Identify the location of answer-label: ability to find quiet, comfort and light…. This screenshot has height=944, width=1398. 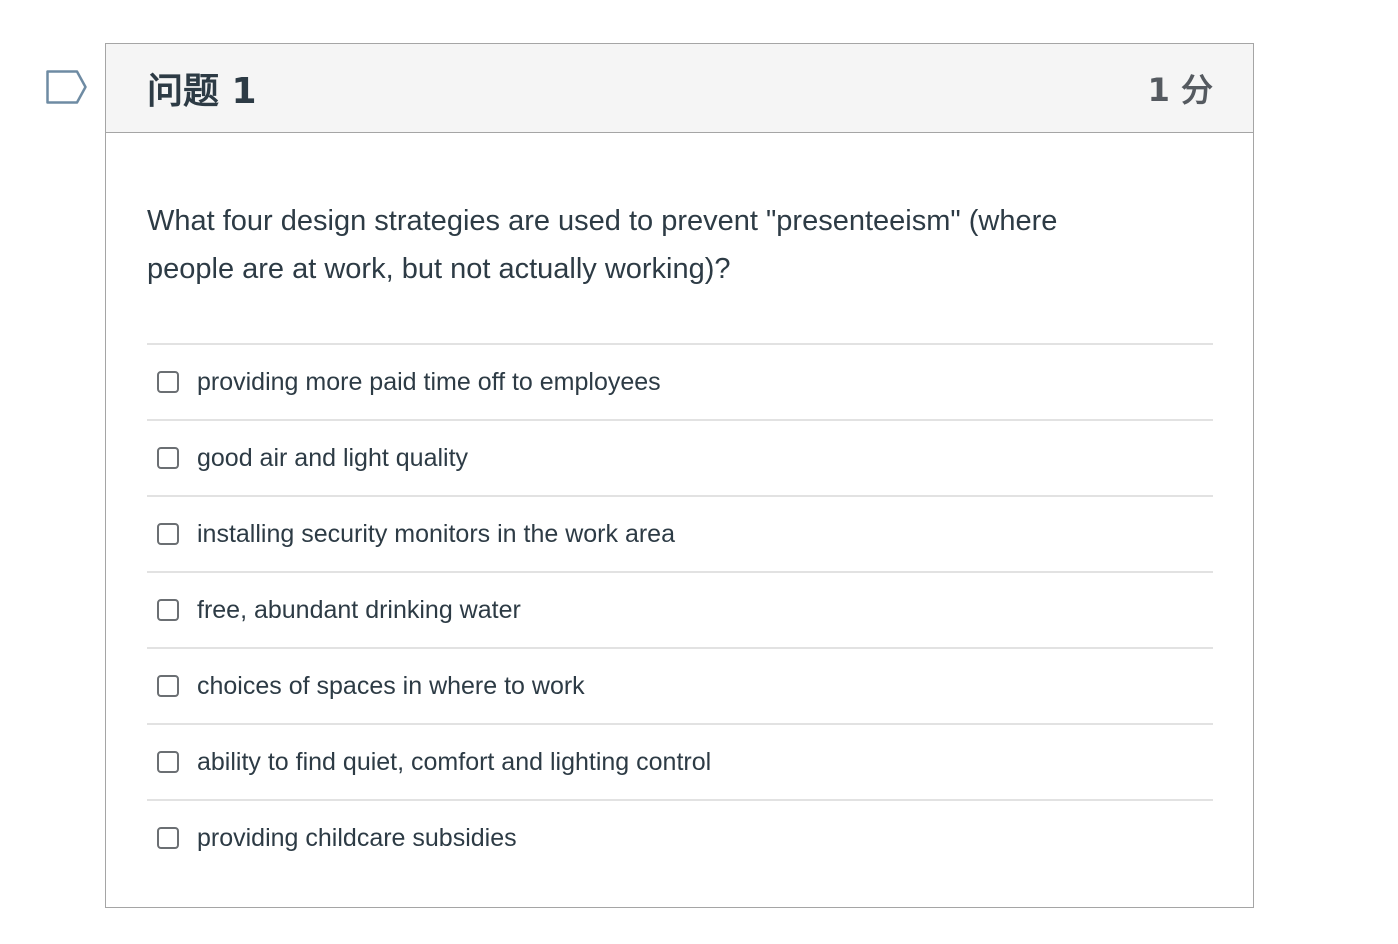
(454, 761).